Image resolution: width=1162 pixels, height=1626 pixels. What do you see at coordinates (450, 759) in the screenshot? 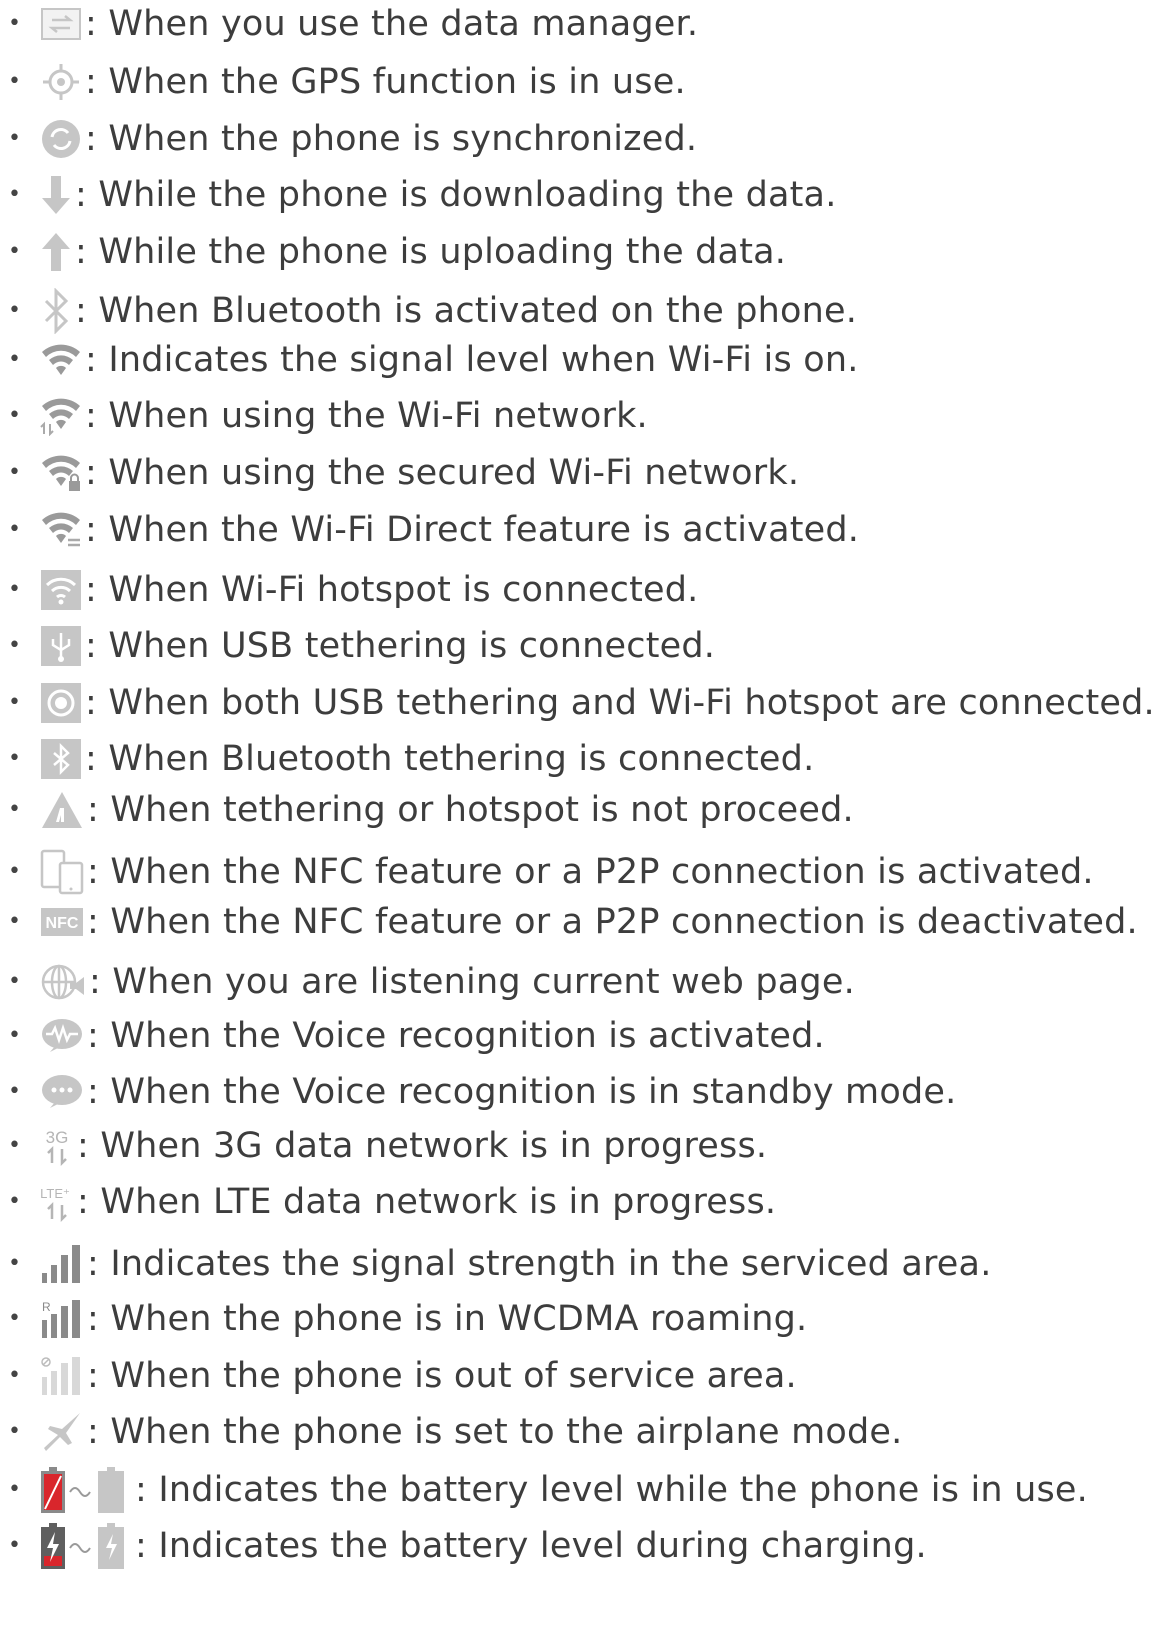
I see `item-text: : When Bluetooth tethering is connected.` at bounding box center [450, 759].